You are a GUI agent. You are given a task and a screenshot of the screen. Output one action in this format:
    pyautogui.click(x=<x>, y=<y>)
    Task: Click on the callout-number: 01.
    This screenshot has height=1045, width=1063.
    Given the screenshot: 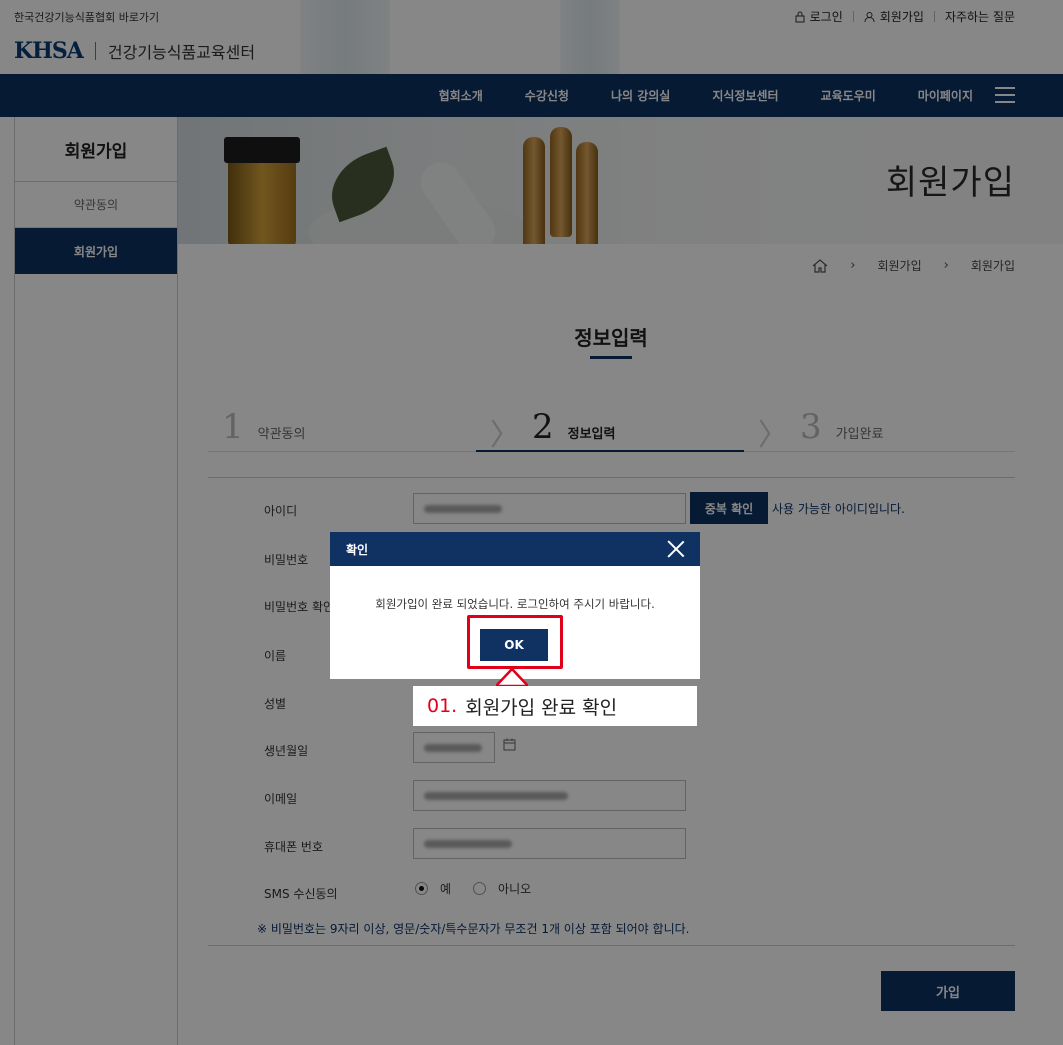 What is the action you would take?
    pyautogui.click(x=442, y=706)
    